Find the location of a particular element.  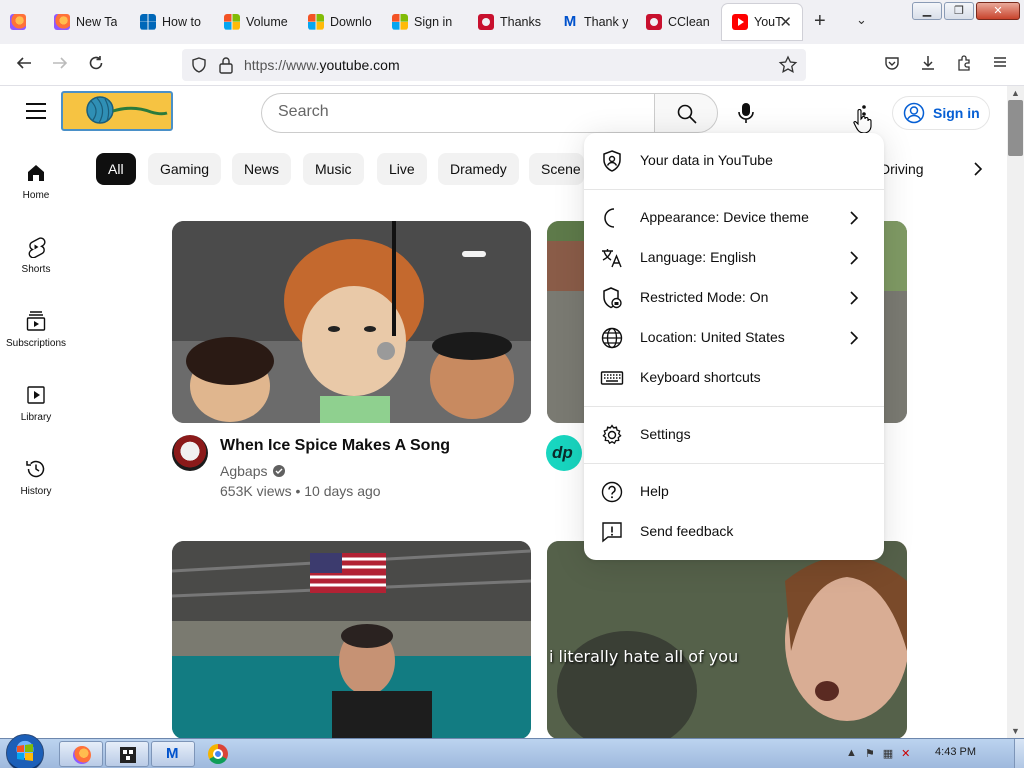

restore-button: ❐ is located at coordinates (959, 11).